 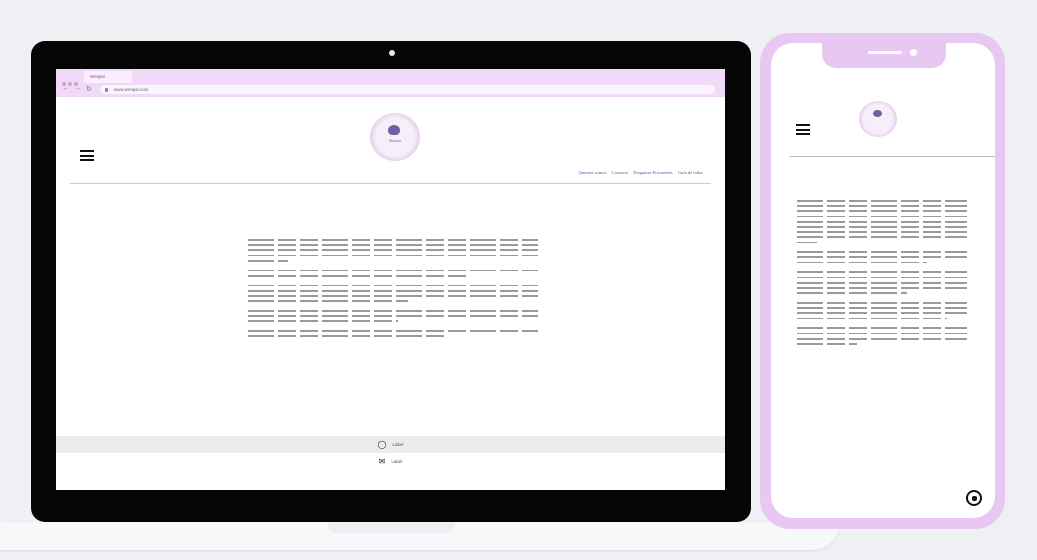 I want to click on mobile-header, so click(x=892, y=129).